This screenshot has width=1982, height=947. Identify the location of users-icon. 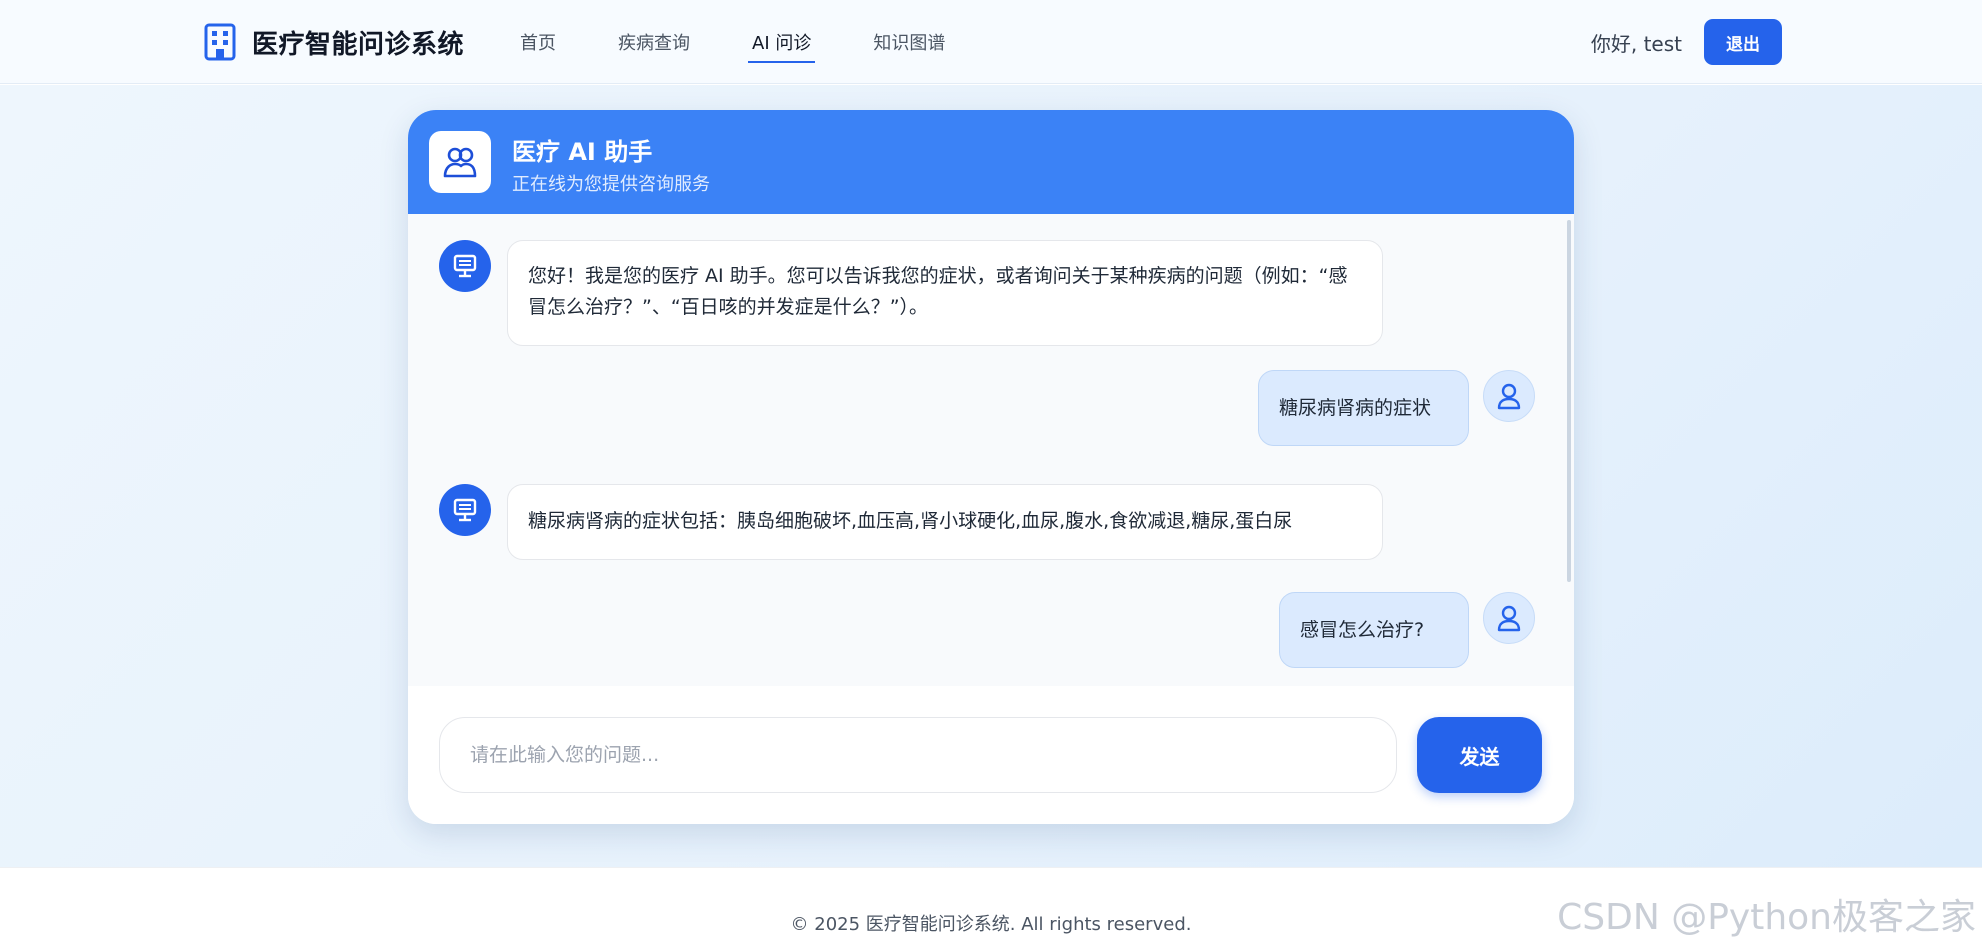
(460, 162).